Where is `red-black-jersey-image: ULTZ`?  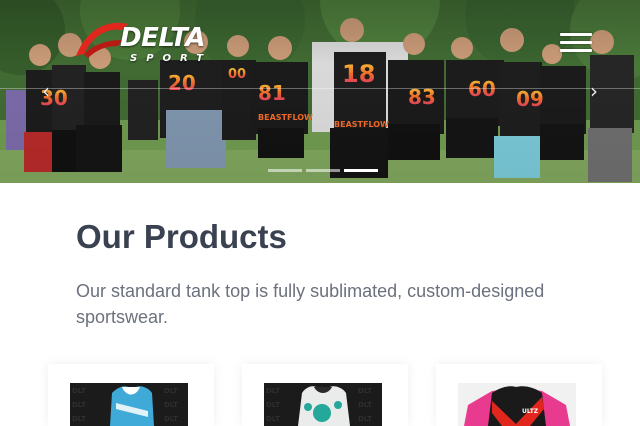 red-black-jersey-image: ULTZ is located at coordinates (517, 404).